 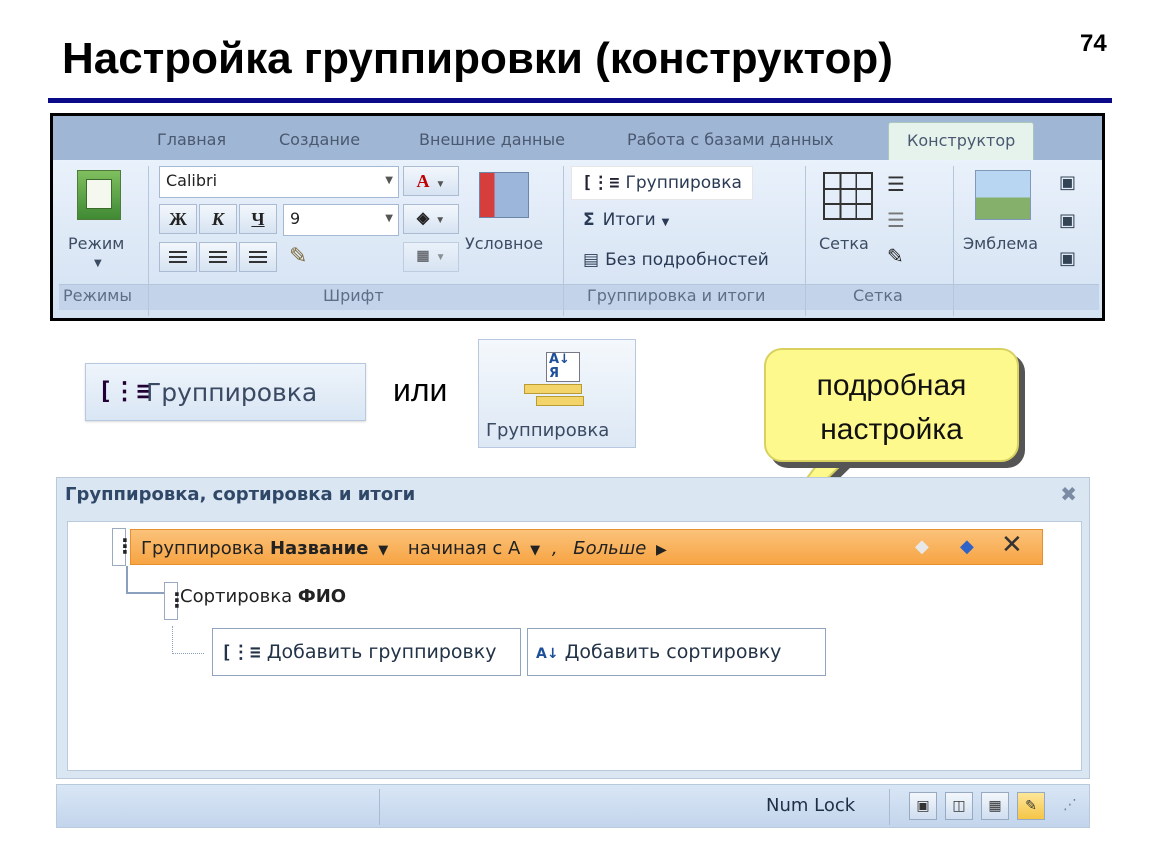 I want to click on group-sort-icon: А↓ Я, so click(x=555, y=380).